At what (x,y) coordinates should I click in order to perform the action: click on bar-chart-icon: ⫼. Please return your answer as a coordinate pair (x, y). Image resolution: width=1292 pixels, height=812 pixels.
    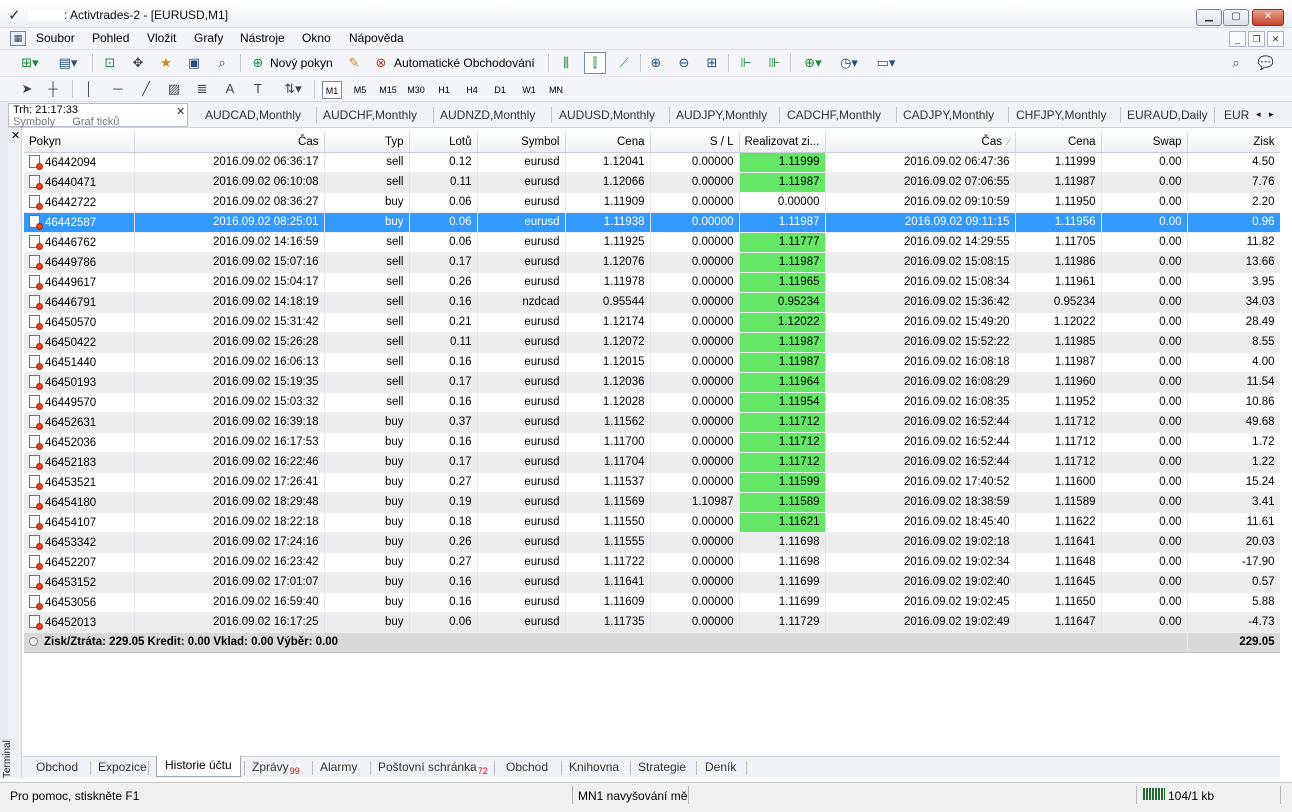
    Looking at the image, I should click on (566, 63).